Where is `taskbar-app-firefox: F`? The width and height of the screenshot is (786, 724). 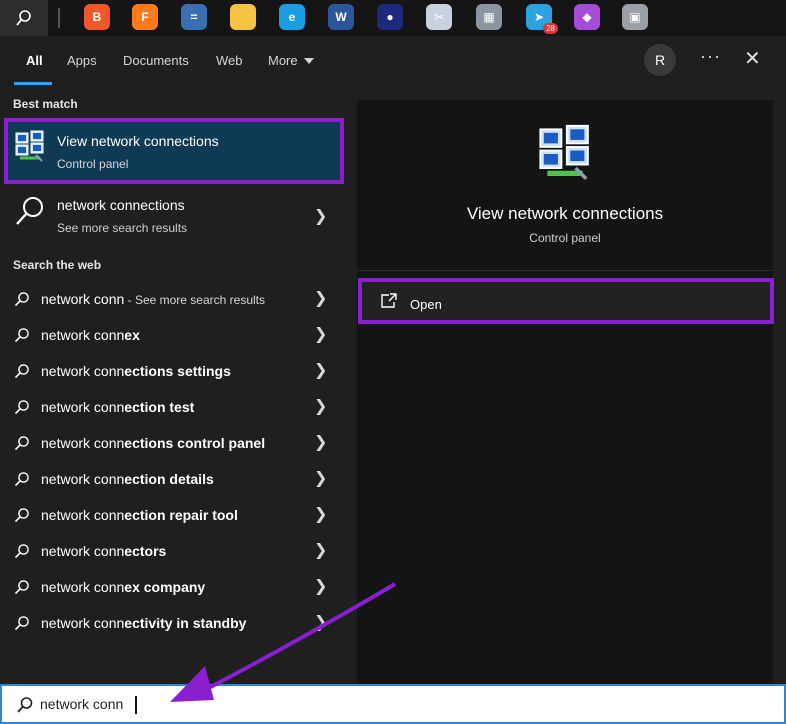 taskbar-app-firefox: F is located at coordinates (145, 17).